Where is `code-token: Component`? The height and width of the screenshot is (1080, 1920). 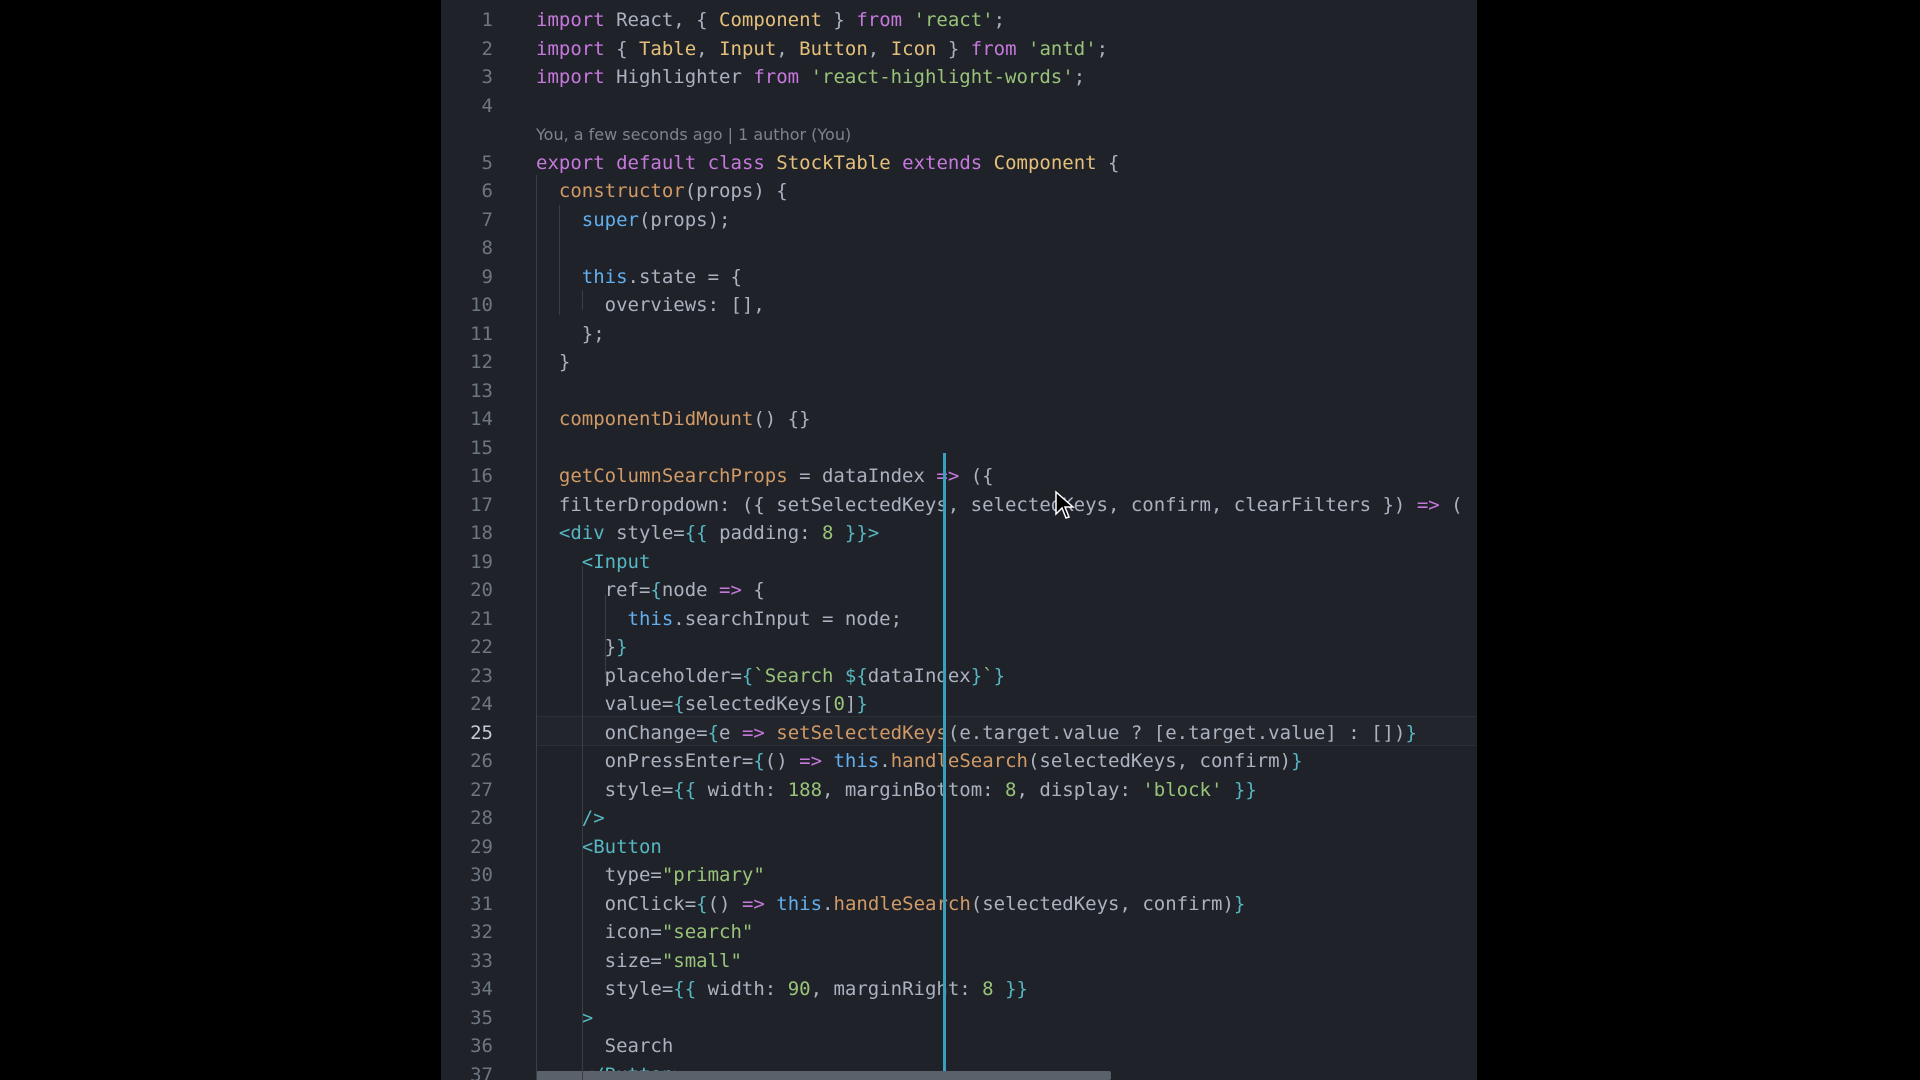
code-token: Component is located at coordinates (770, 20).